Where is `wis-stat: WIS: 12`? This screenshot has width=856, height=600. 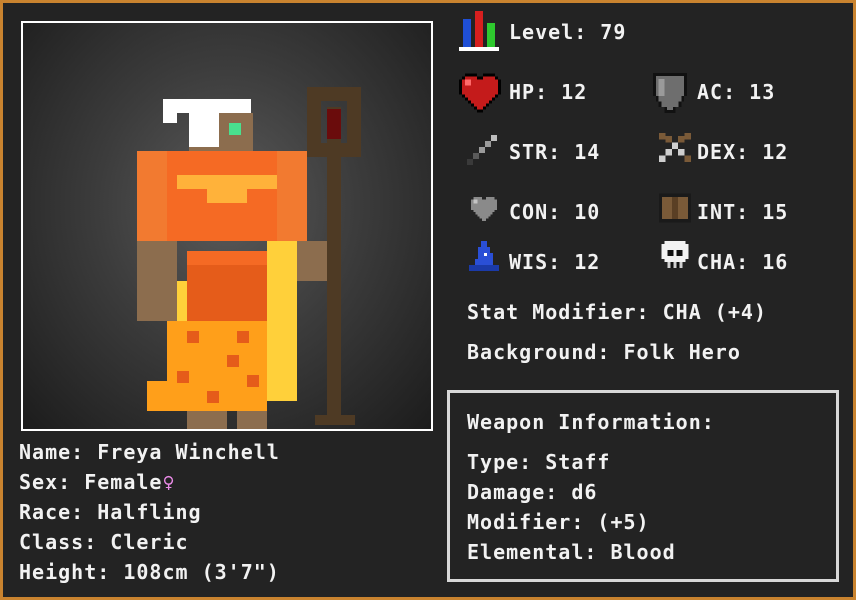
wis-stat: WIS: 12 is located at coordinates (555, 262).